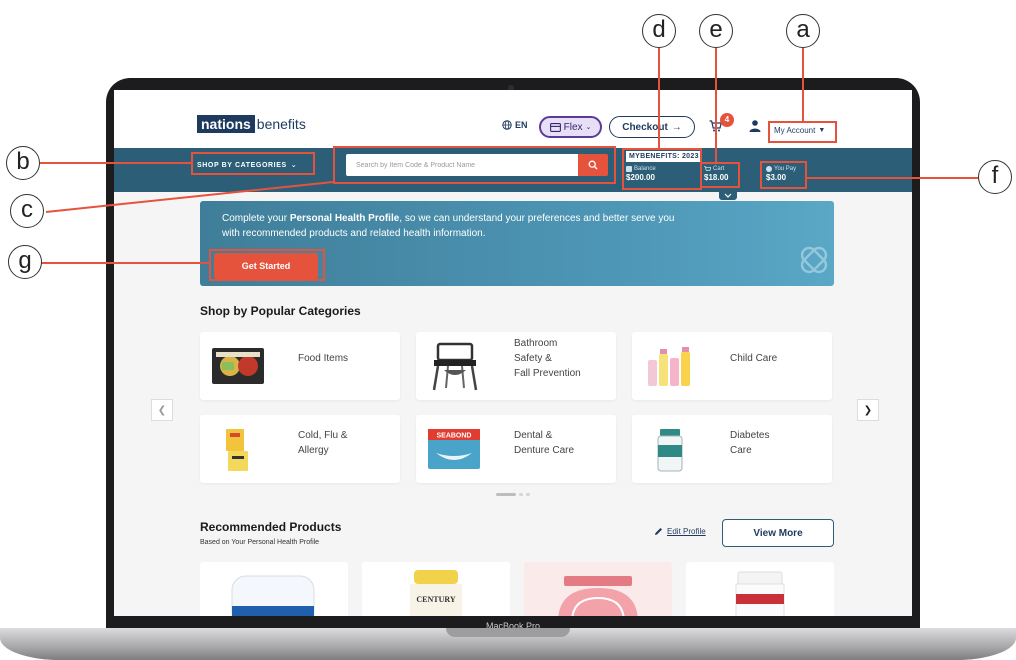 Image resolution: width=1016 pixels, height=660 pixels. I want to click on wallet-icon, so click(555, 127).